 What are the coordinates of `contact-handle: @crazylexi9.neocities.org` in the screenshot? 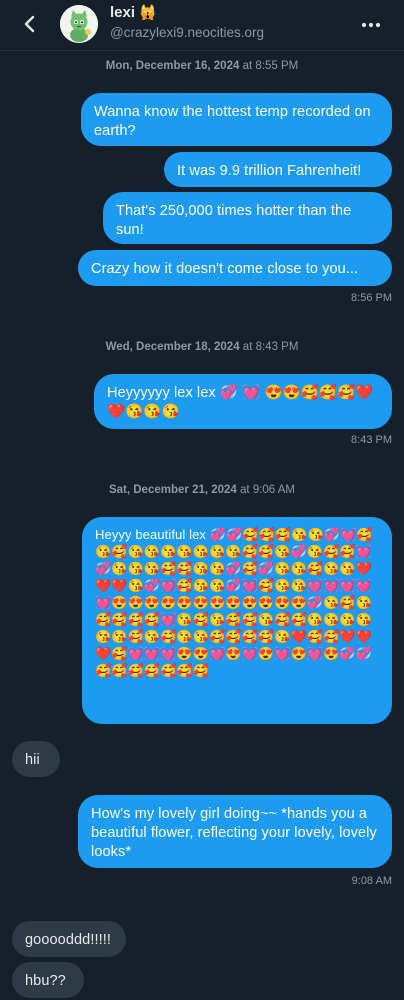 It's located at (187, 32).